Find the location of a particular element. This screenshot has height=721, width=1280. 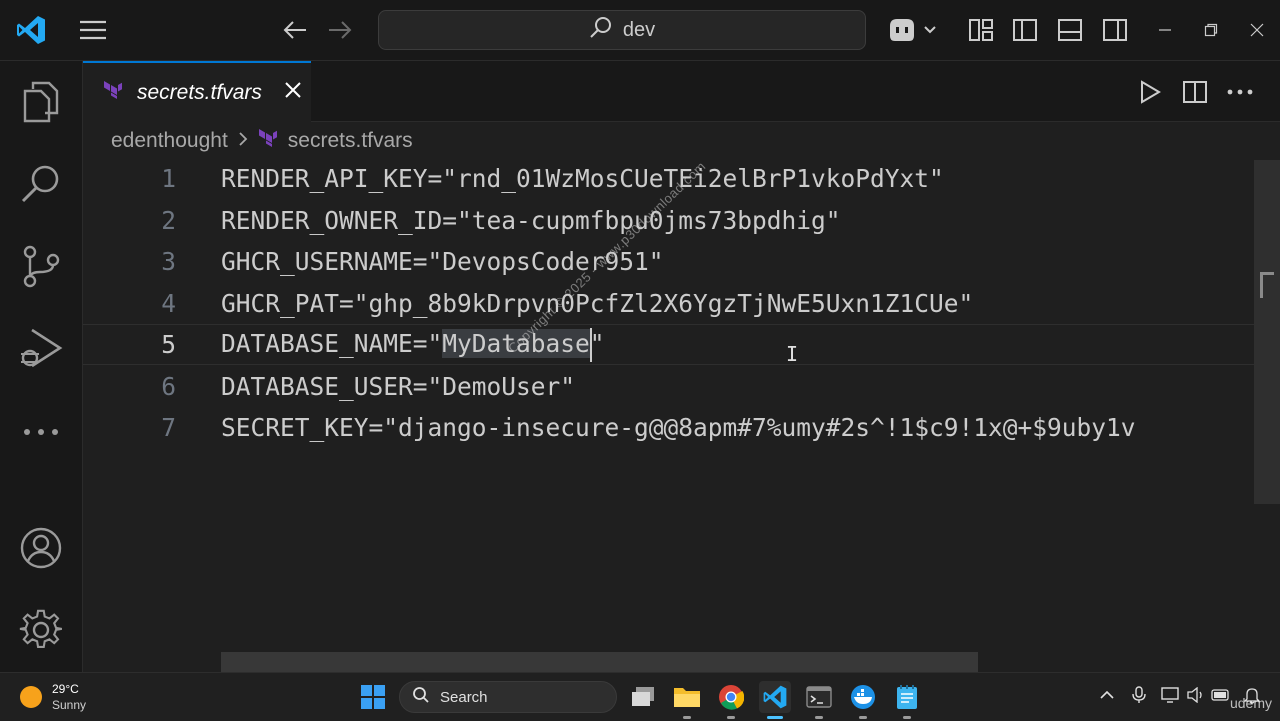

code-text: DATABASE_NAME="MyDatabase" is located at coordinates (413, 344).